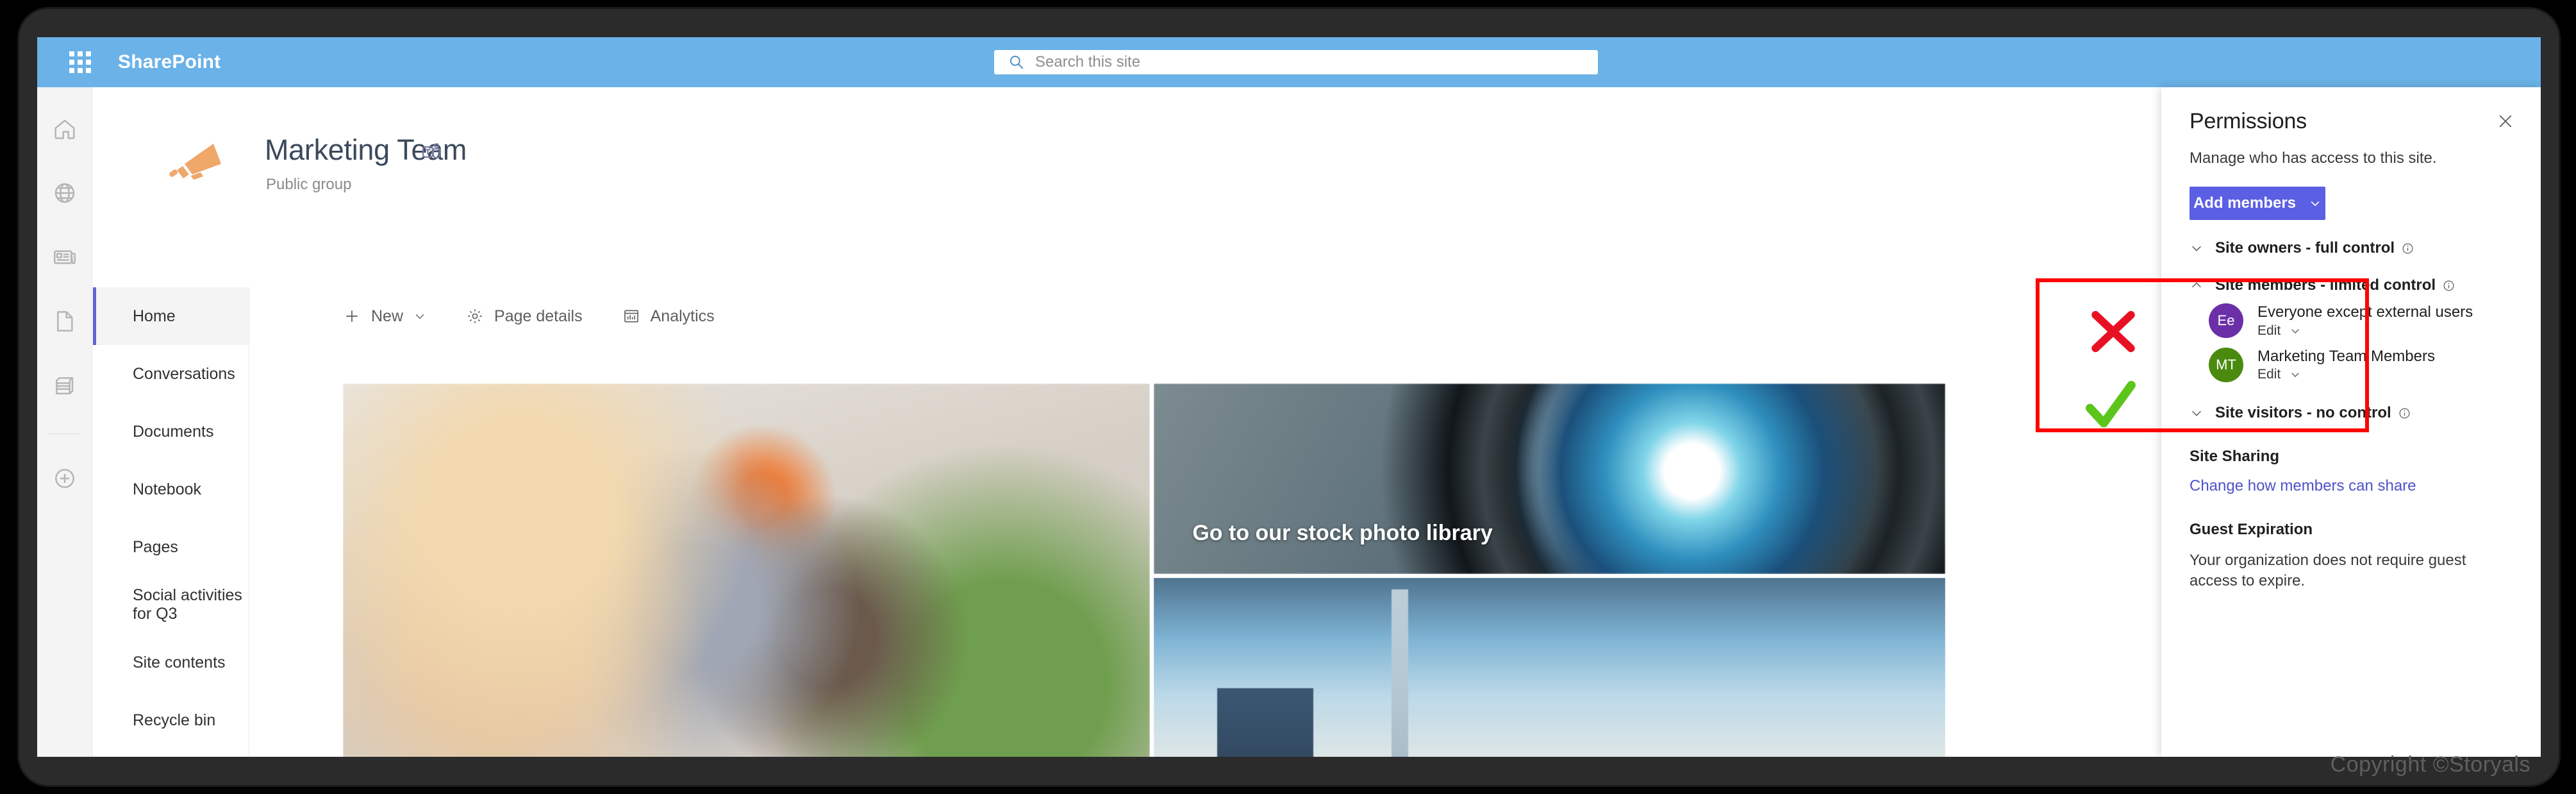 The height and width of the screenshot is (794, 2576). Describe the element at coordinates (2200, 285) in the screenshot. I see `chevron-up-icon` at that location.